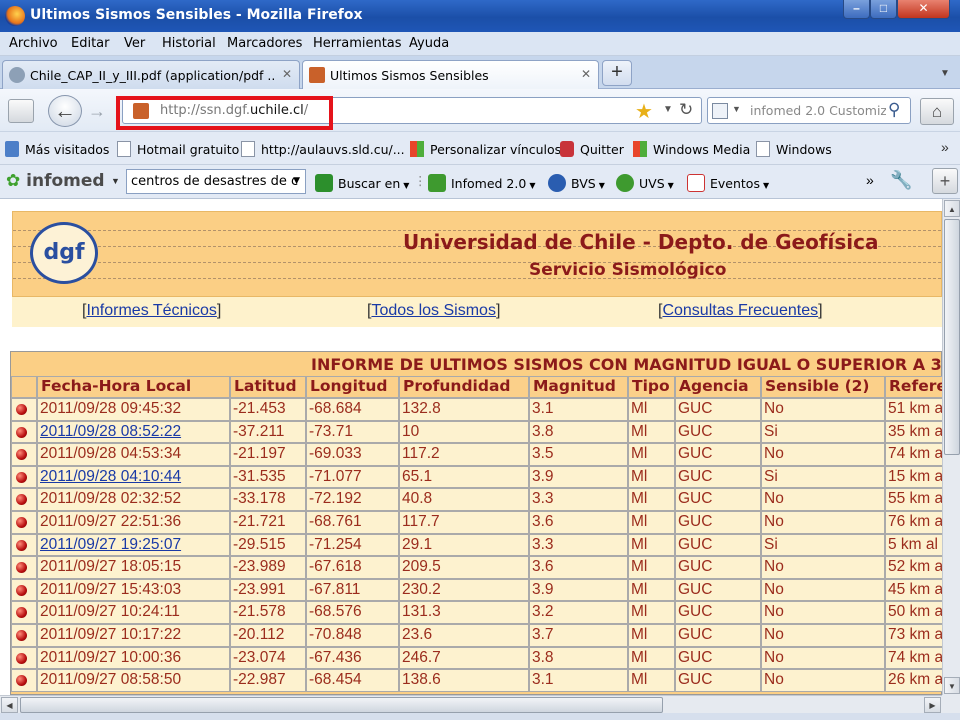  I want to click on cell-lon: -71.254, so click(352, 545).